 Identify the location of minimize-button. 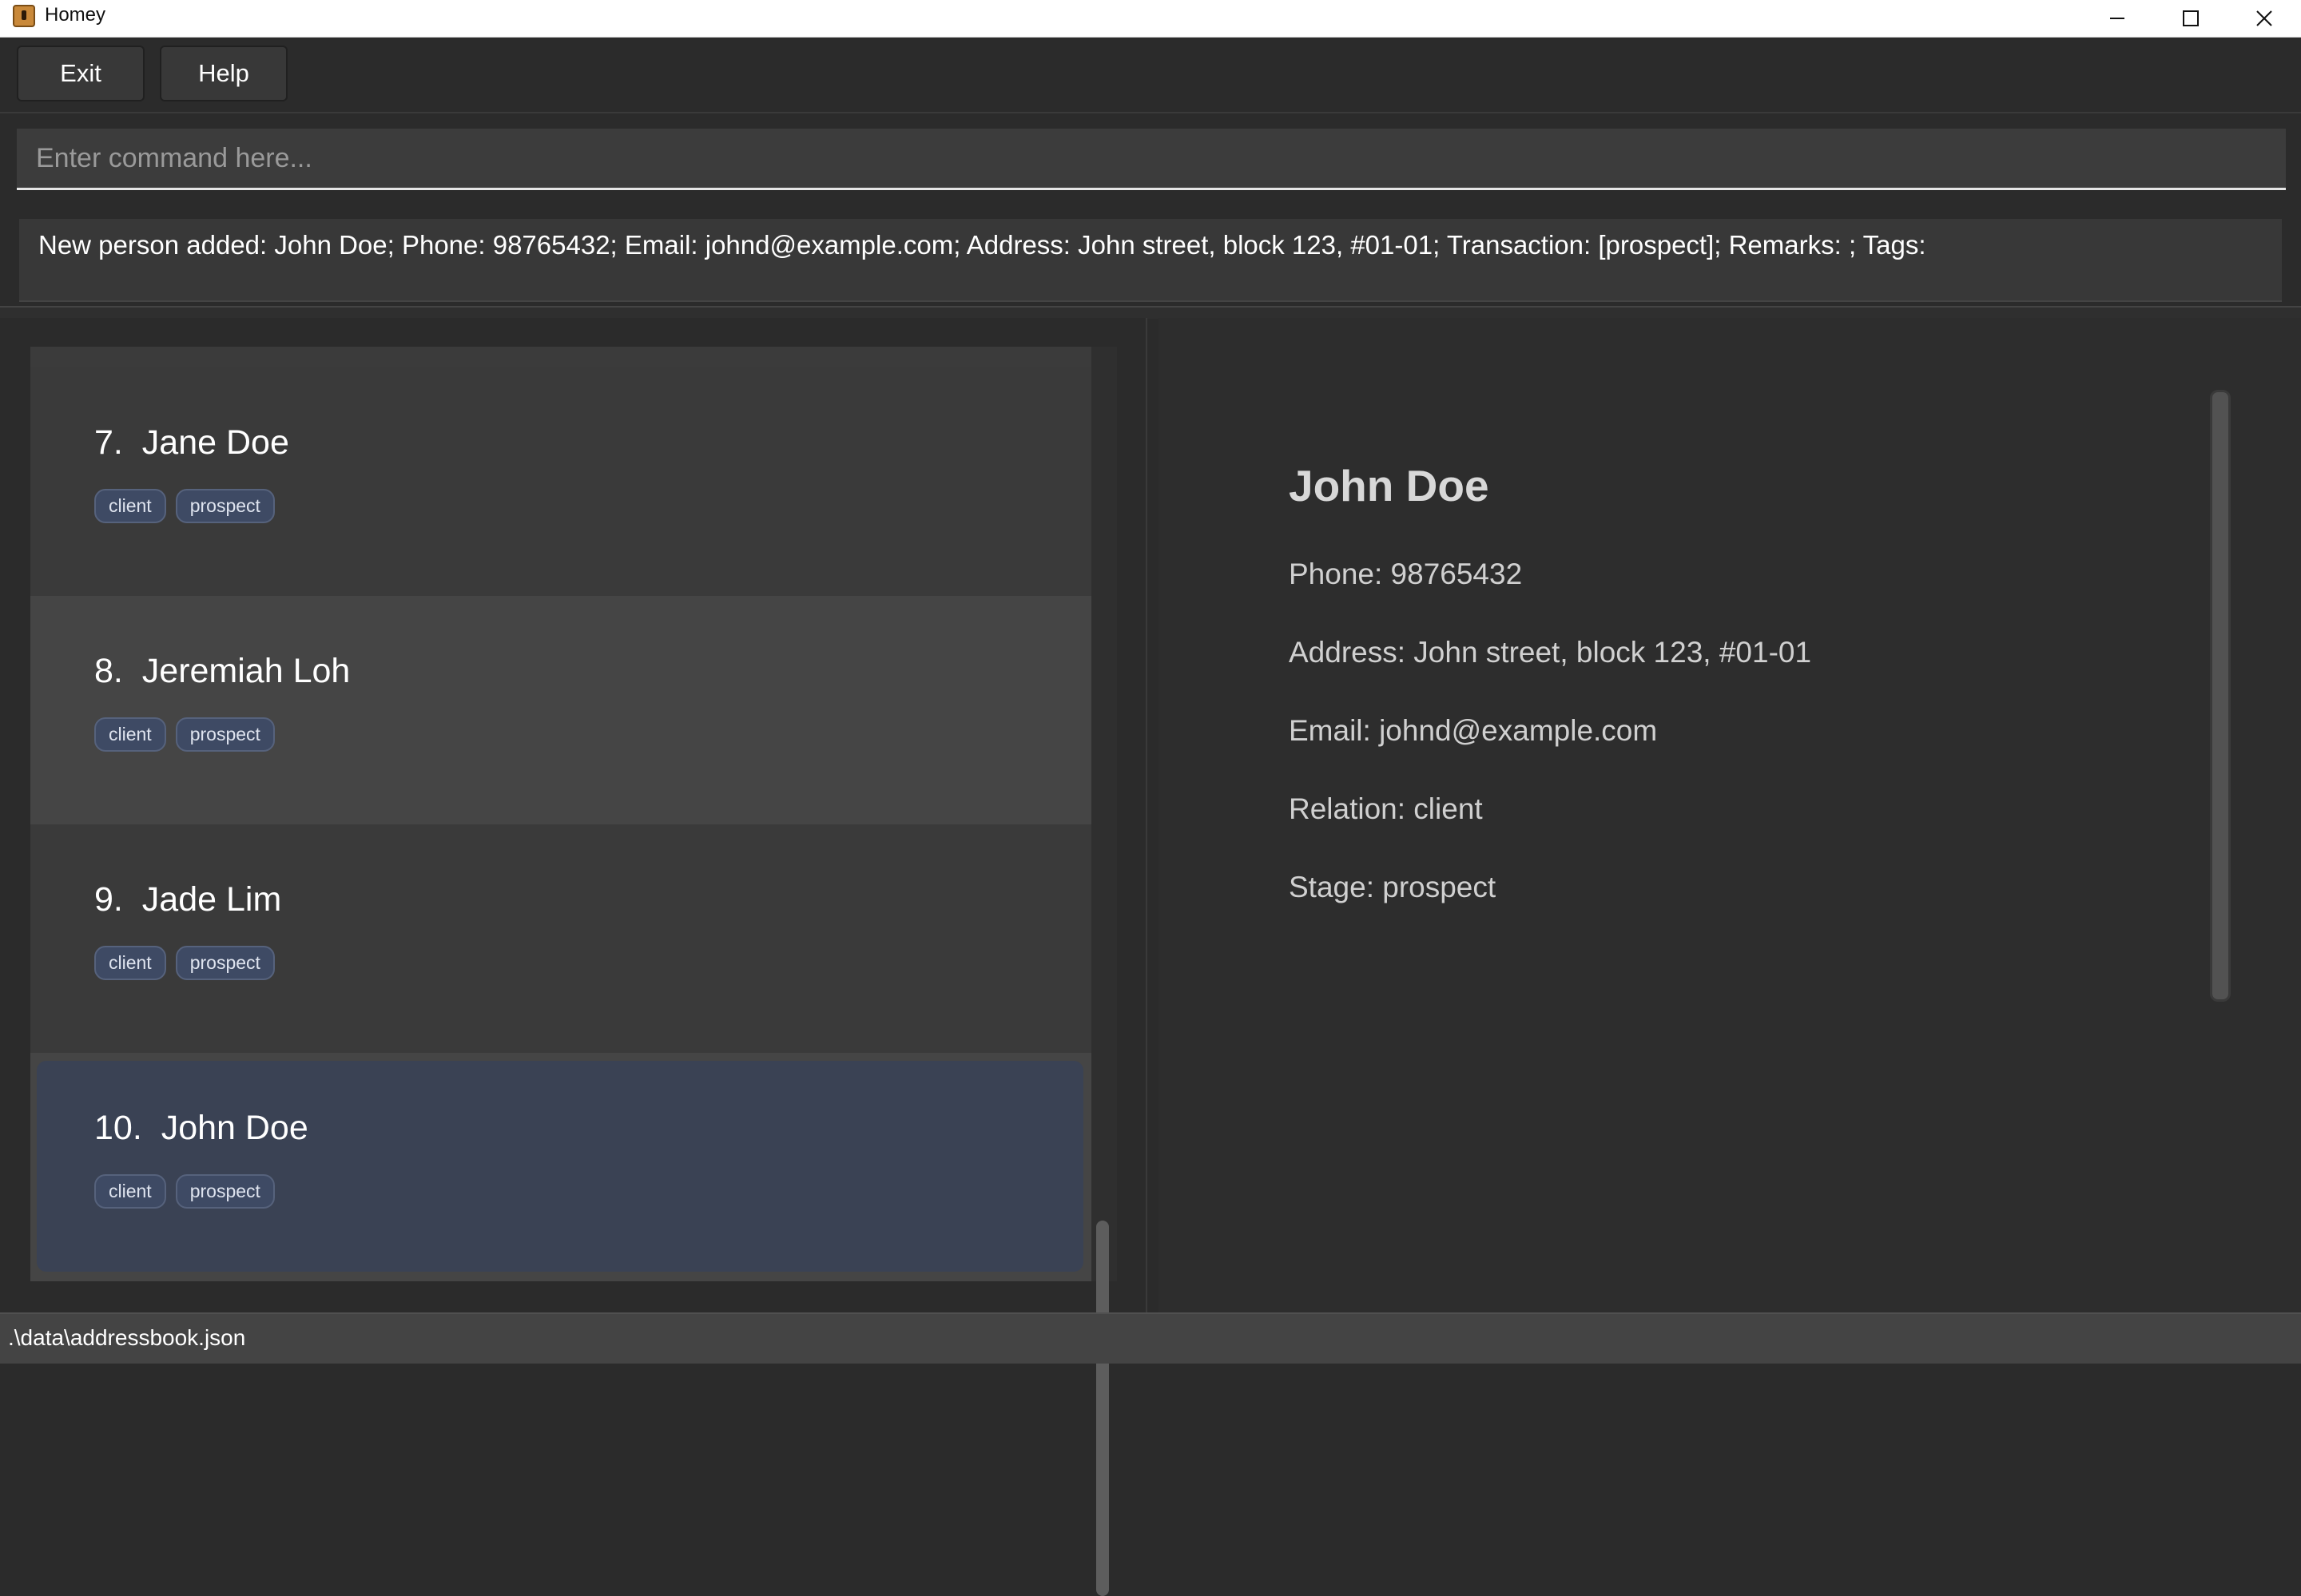
(2117, 18).